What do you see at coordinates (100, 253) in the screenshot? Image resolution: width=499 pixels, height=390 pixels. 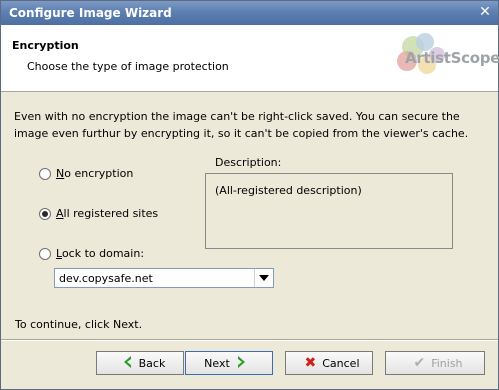 I see `radio-label: Lock to domain:` at bounding box center [100, 253].